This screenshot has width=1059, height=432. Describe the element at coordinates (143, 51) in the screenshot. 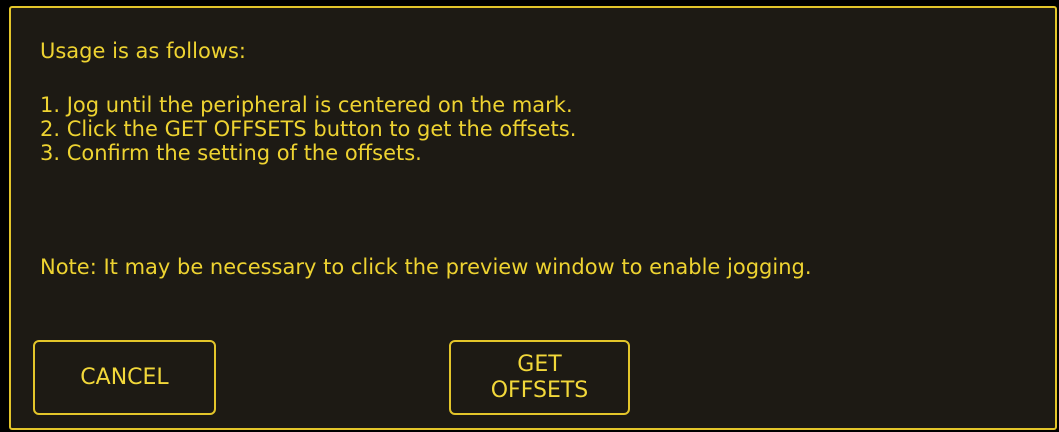

I see `usage-heading: Usage is as follows:` at that location.